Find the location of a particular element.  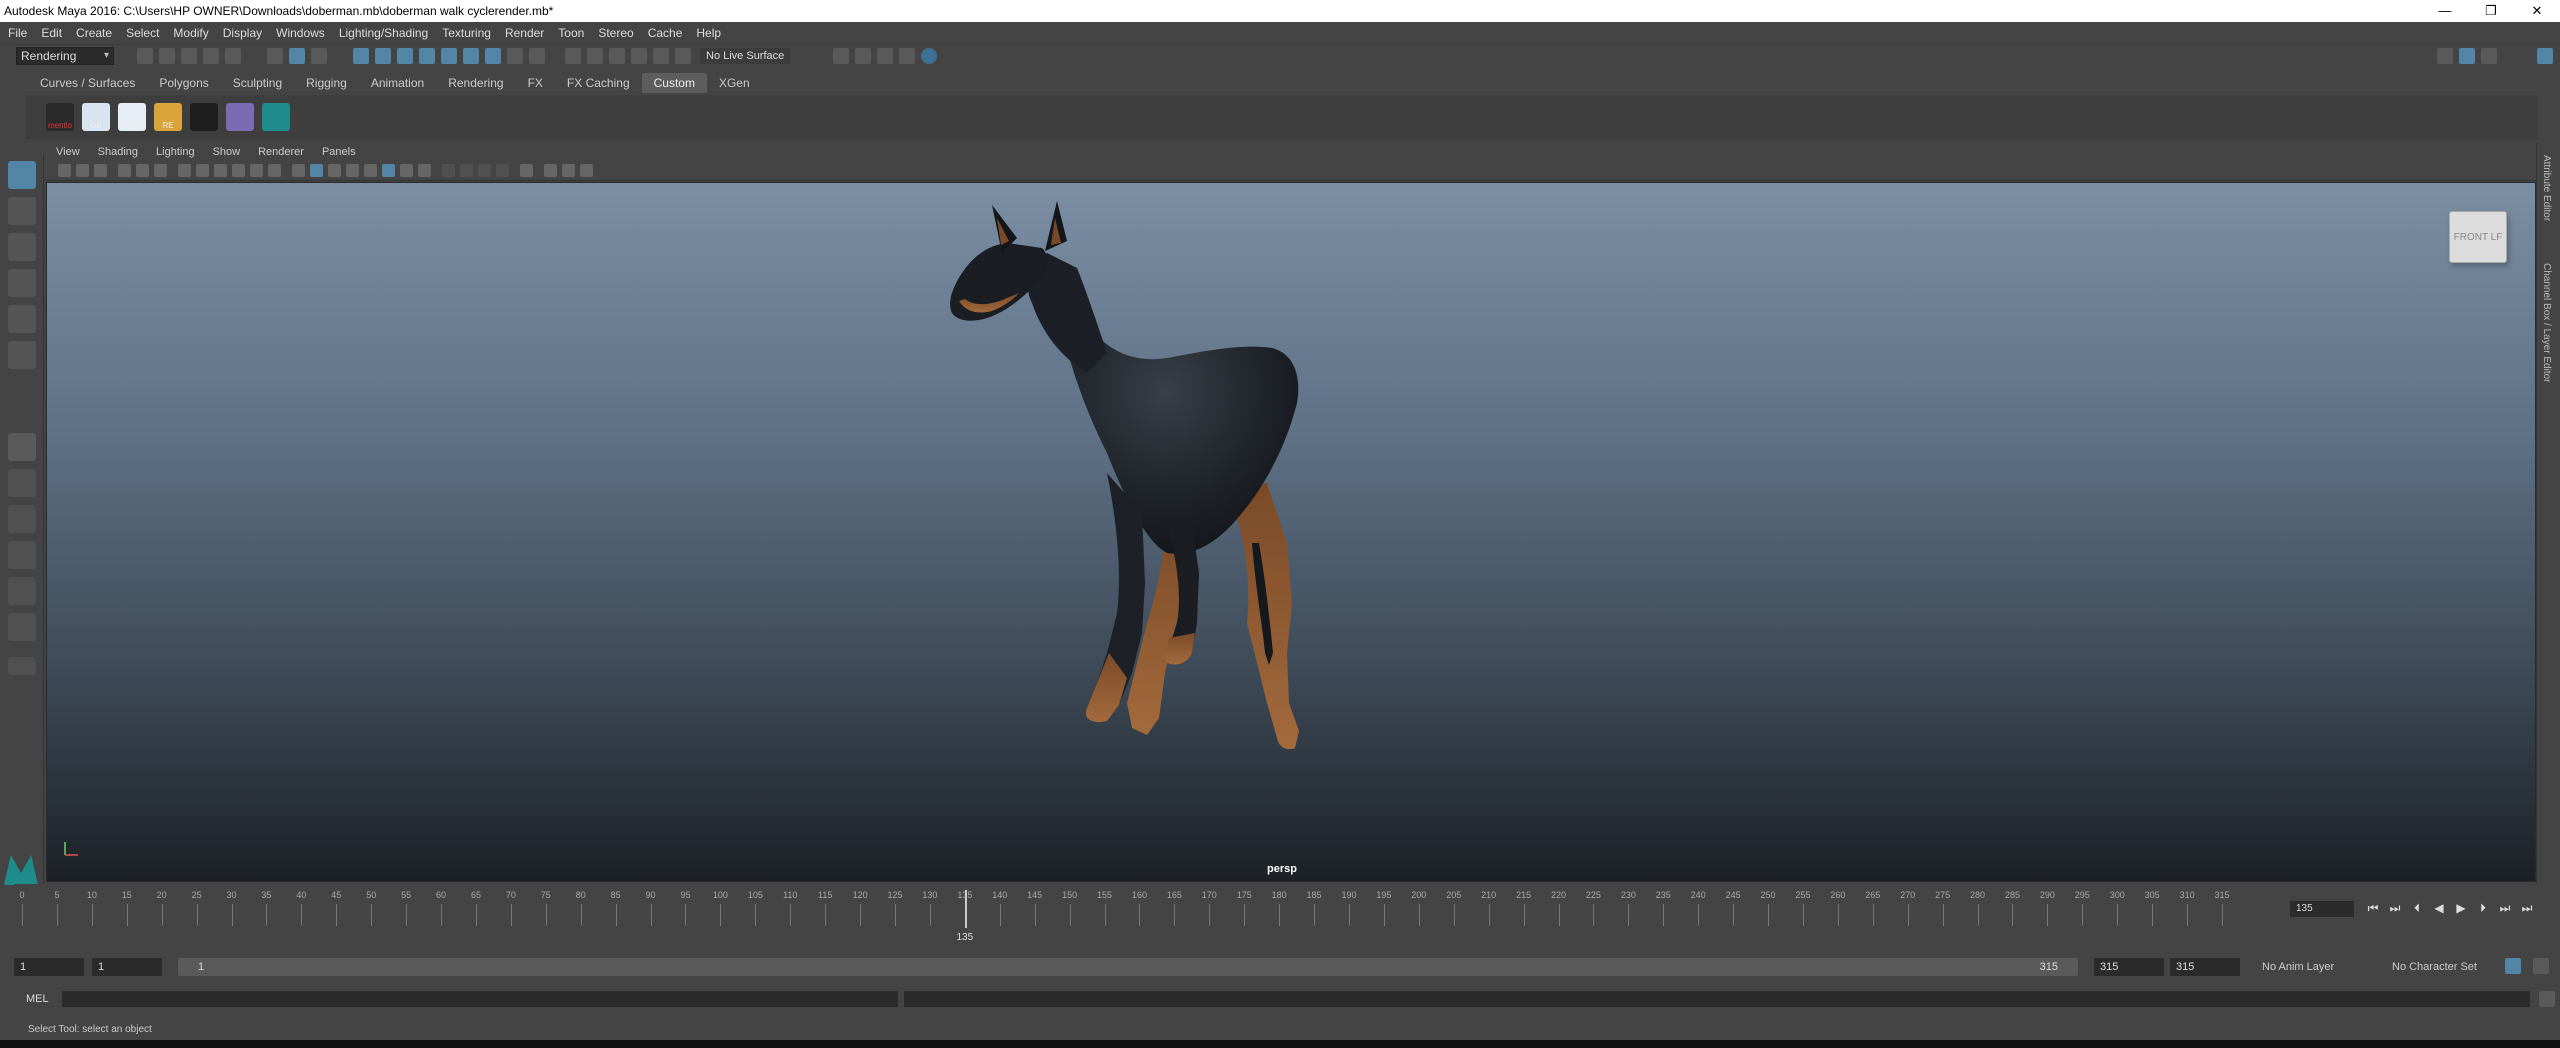

anti-aliasing-icon is located at coordinates (448, 170).